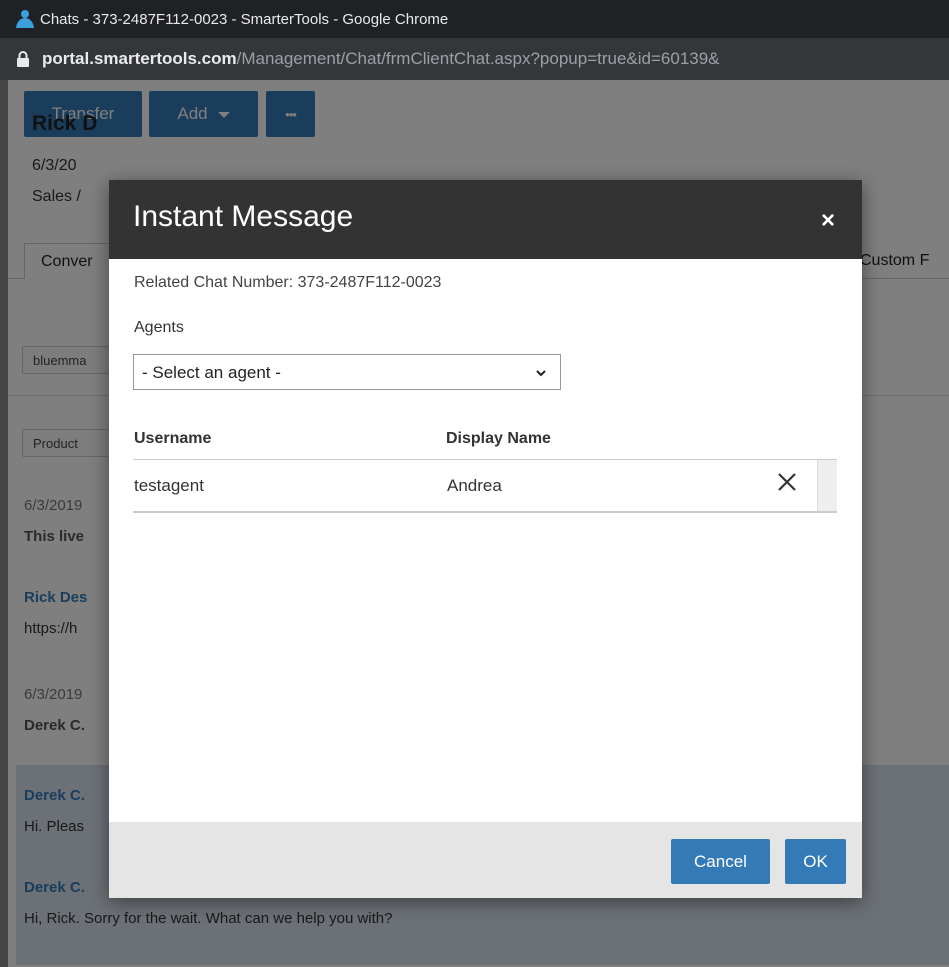  I want to click on column-header-username: Username, so click(173, 438).